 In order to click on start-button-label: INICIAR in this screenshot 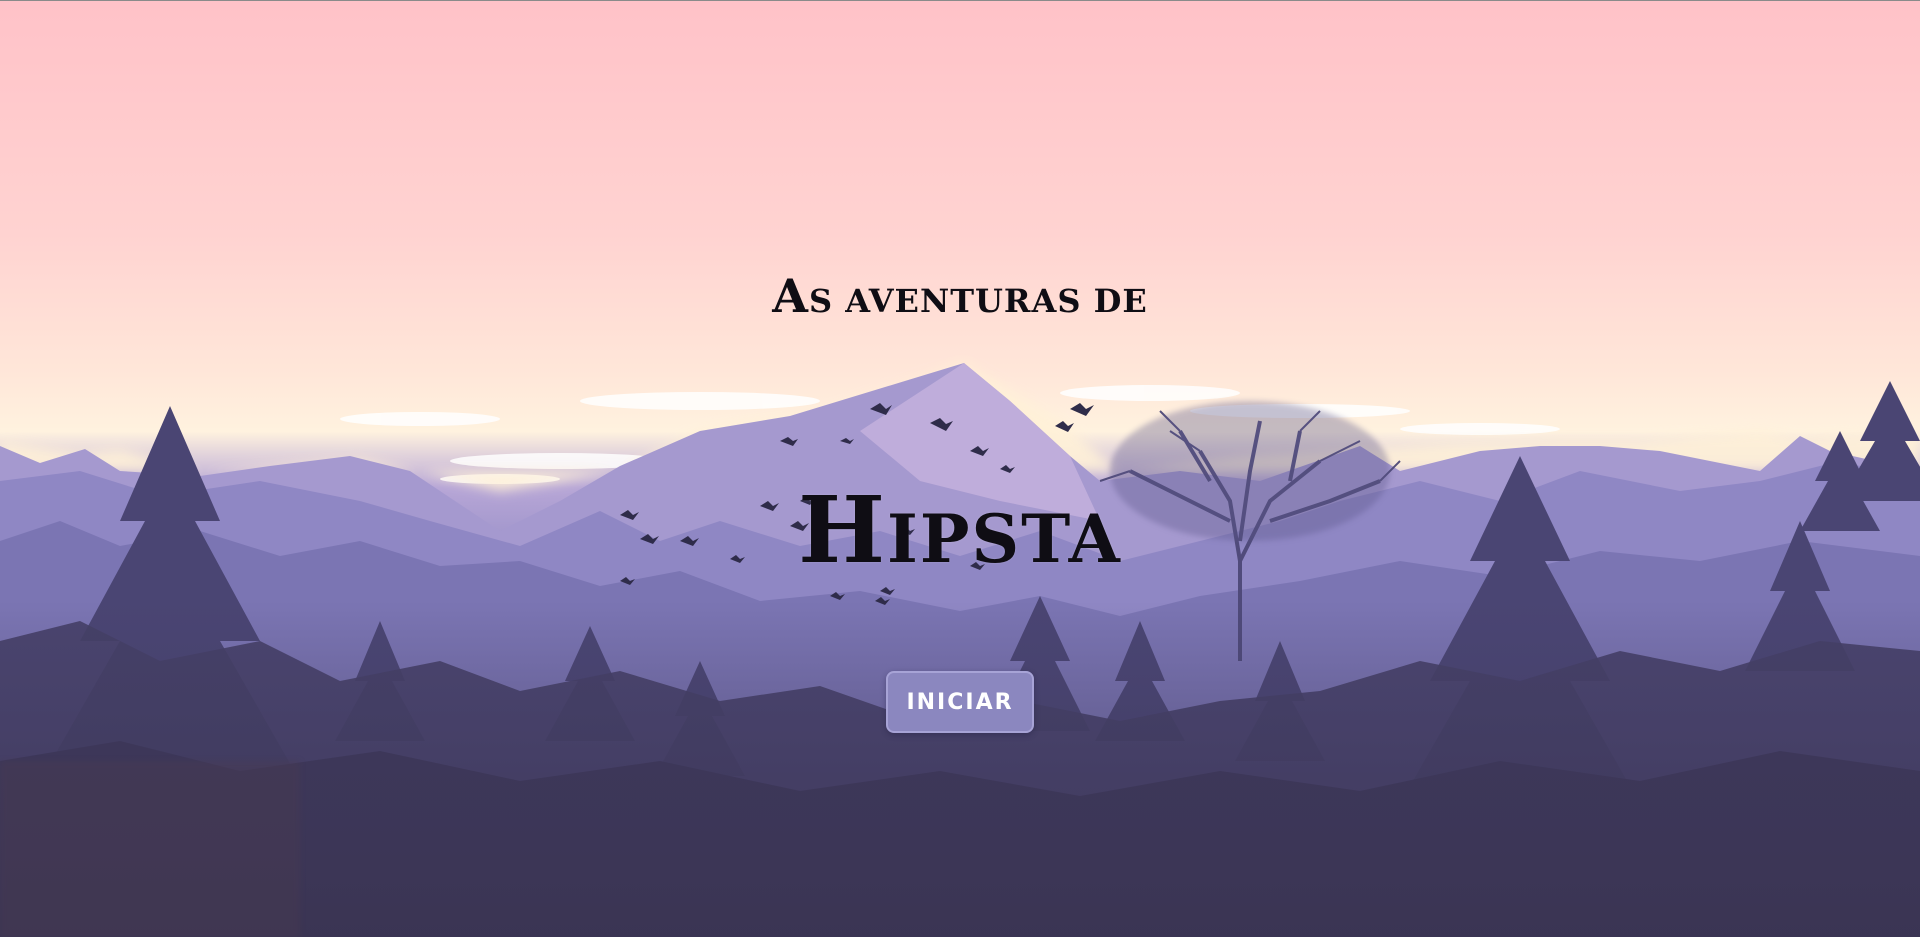, I will do `click(960, 702)`.